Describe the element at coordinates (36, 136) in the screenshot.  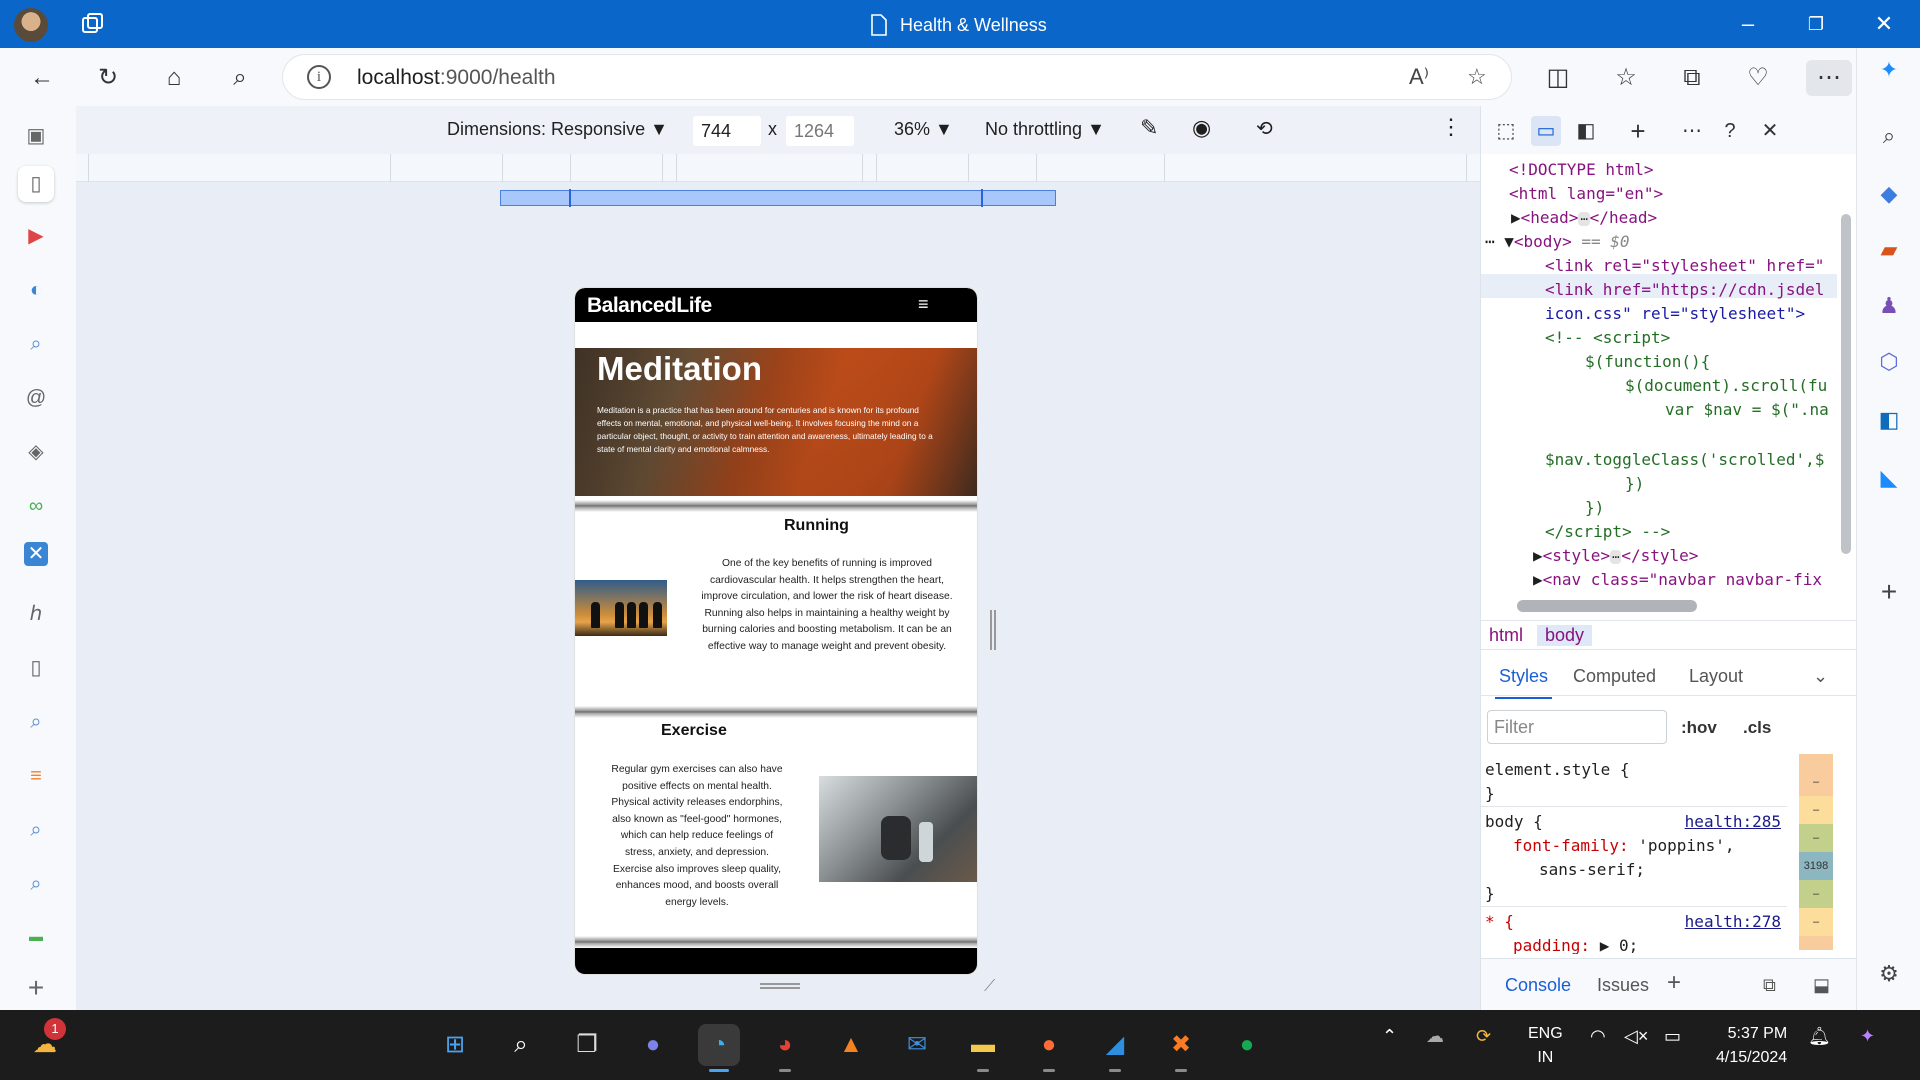
I see `tab-actions-icon: ▣` at that location.